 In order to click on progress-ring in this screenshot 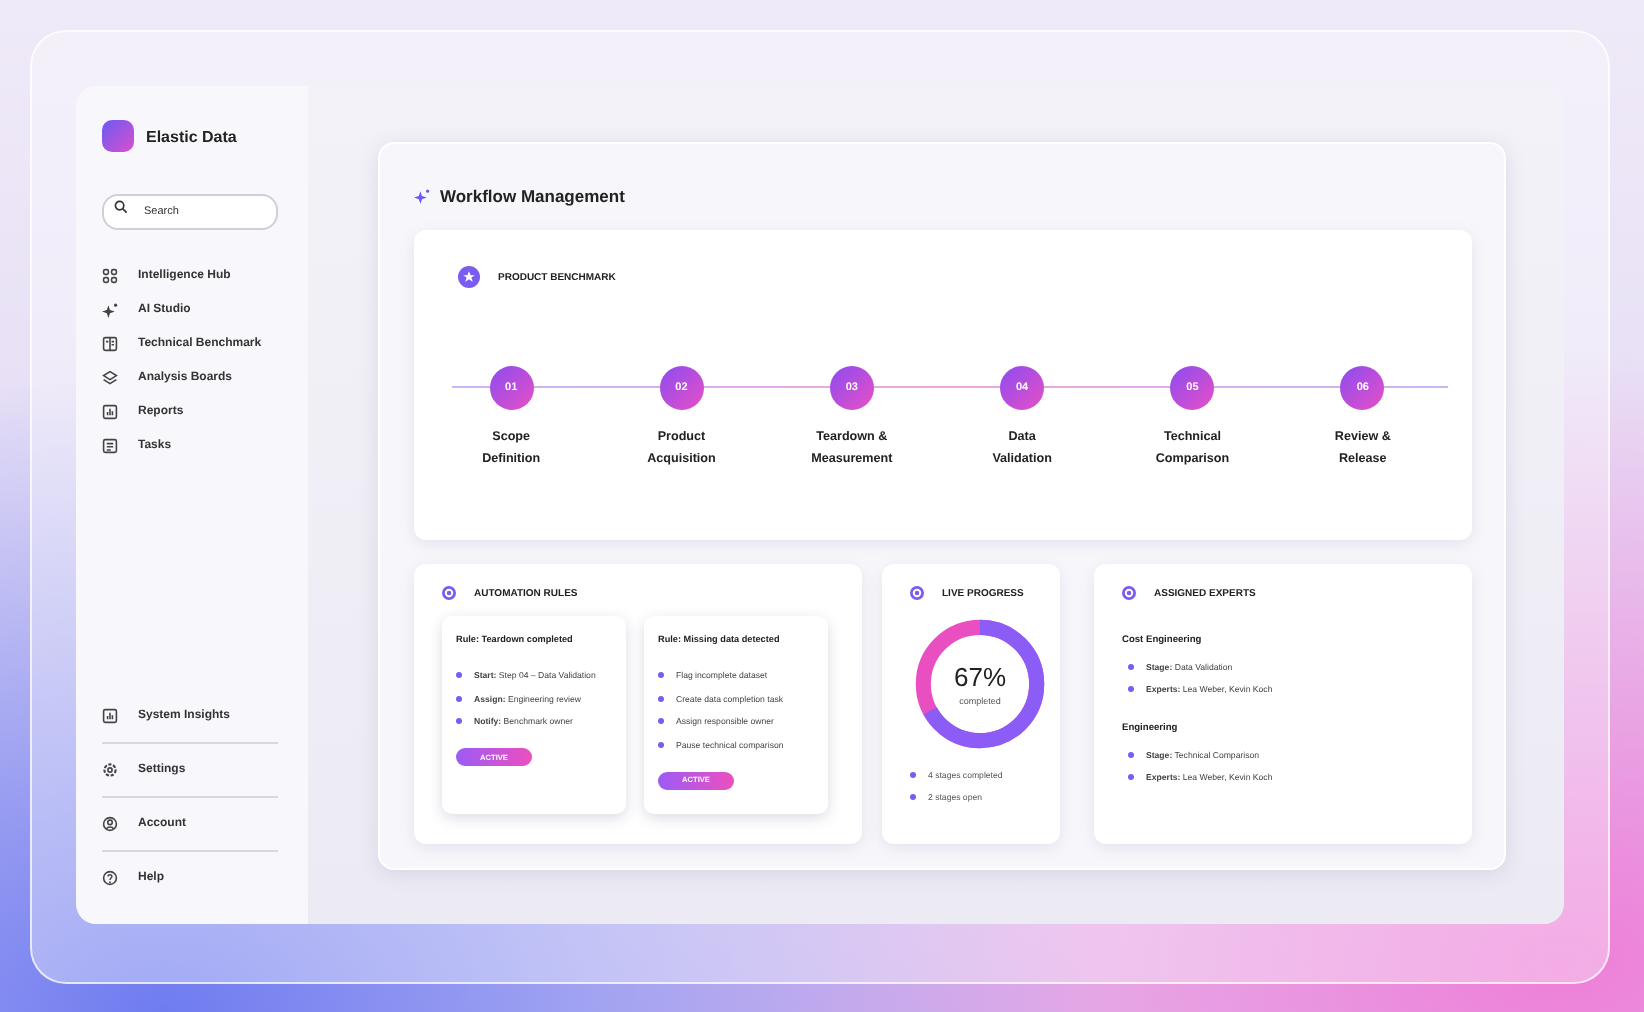, I will do `click(980, 684)`.